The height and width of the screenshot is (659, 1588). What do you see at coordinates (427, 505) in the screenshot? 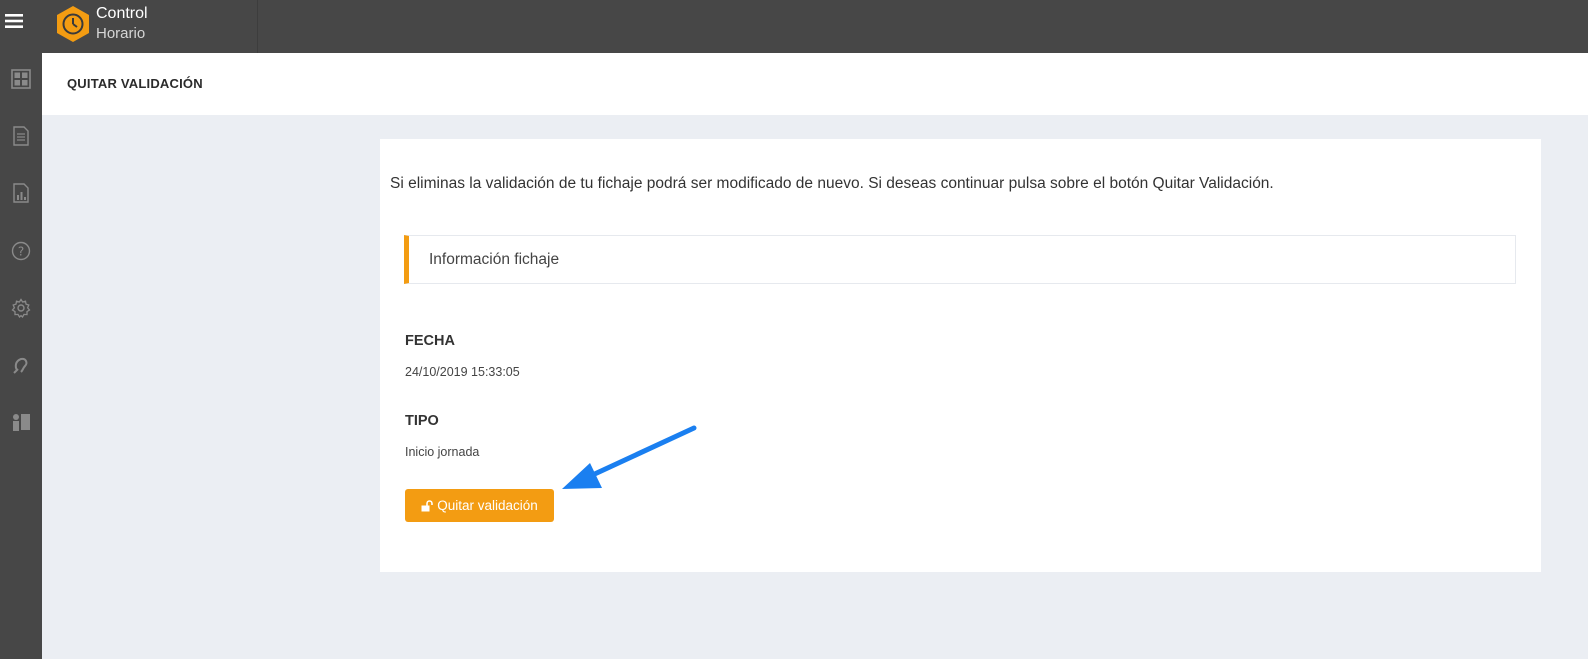
I see `unlock-icon` at bounding box center [427, 505].